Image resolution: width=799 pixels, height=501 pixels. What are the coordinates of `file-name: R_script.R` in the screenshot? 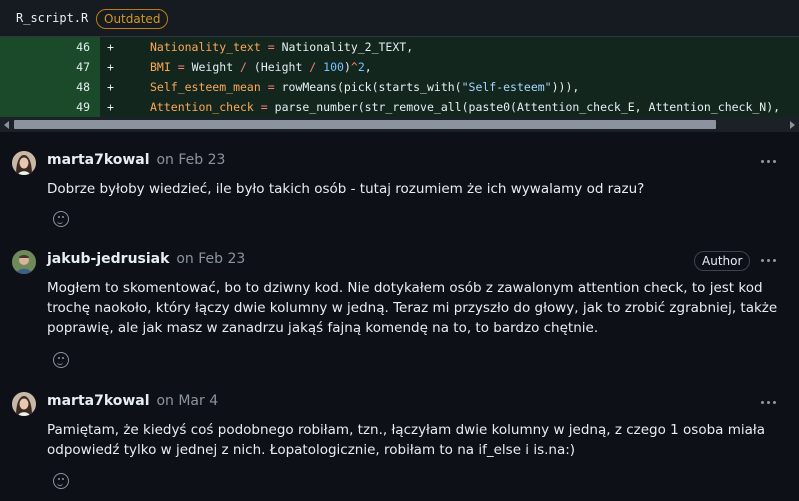 It's located at (52, 18).